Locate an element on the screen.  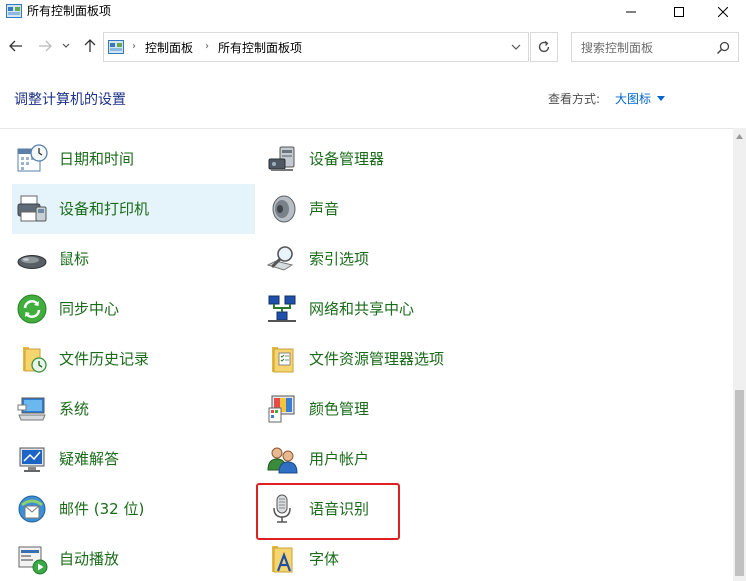
item-label: 网络和共享中心 is located at coordinates (362, 309).